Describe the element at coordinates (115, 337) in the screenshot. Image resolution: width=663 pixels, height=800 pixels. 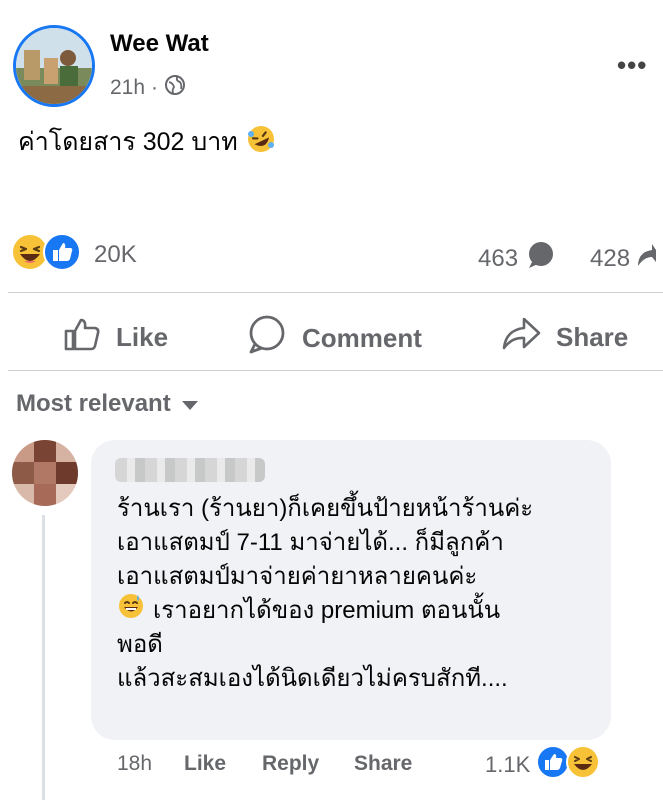
I see `like-button: Like` at that location.